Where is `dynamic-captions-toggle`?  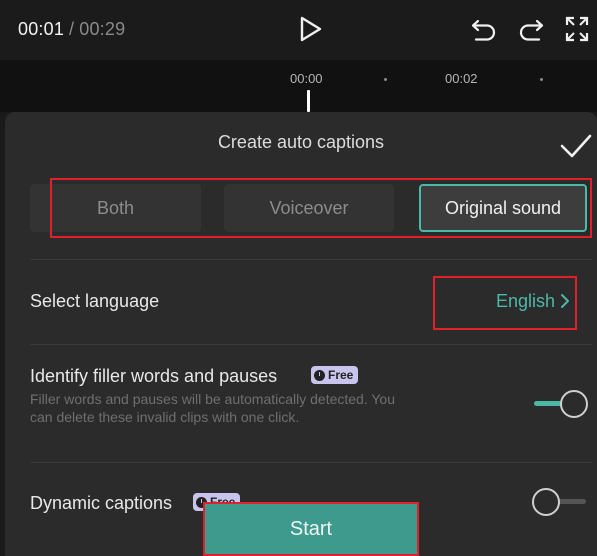
dynamic-captions-toggle is located at coordinates (560, 502).